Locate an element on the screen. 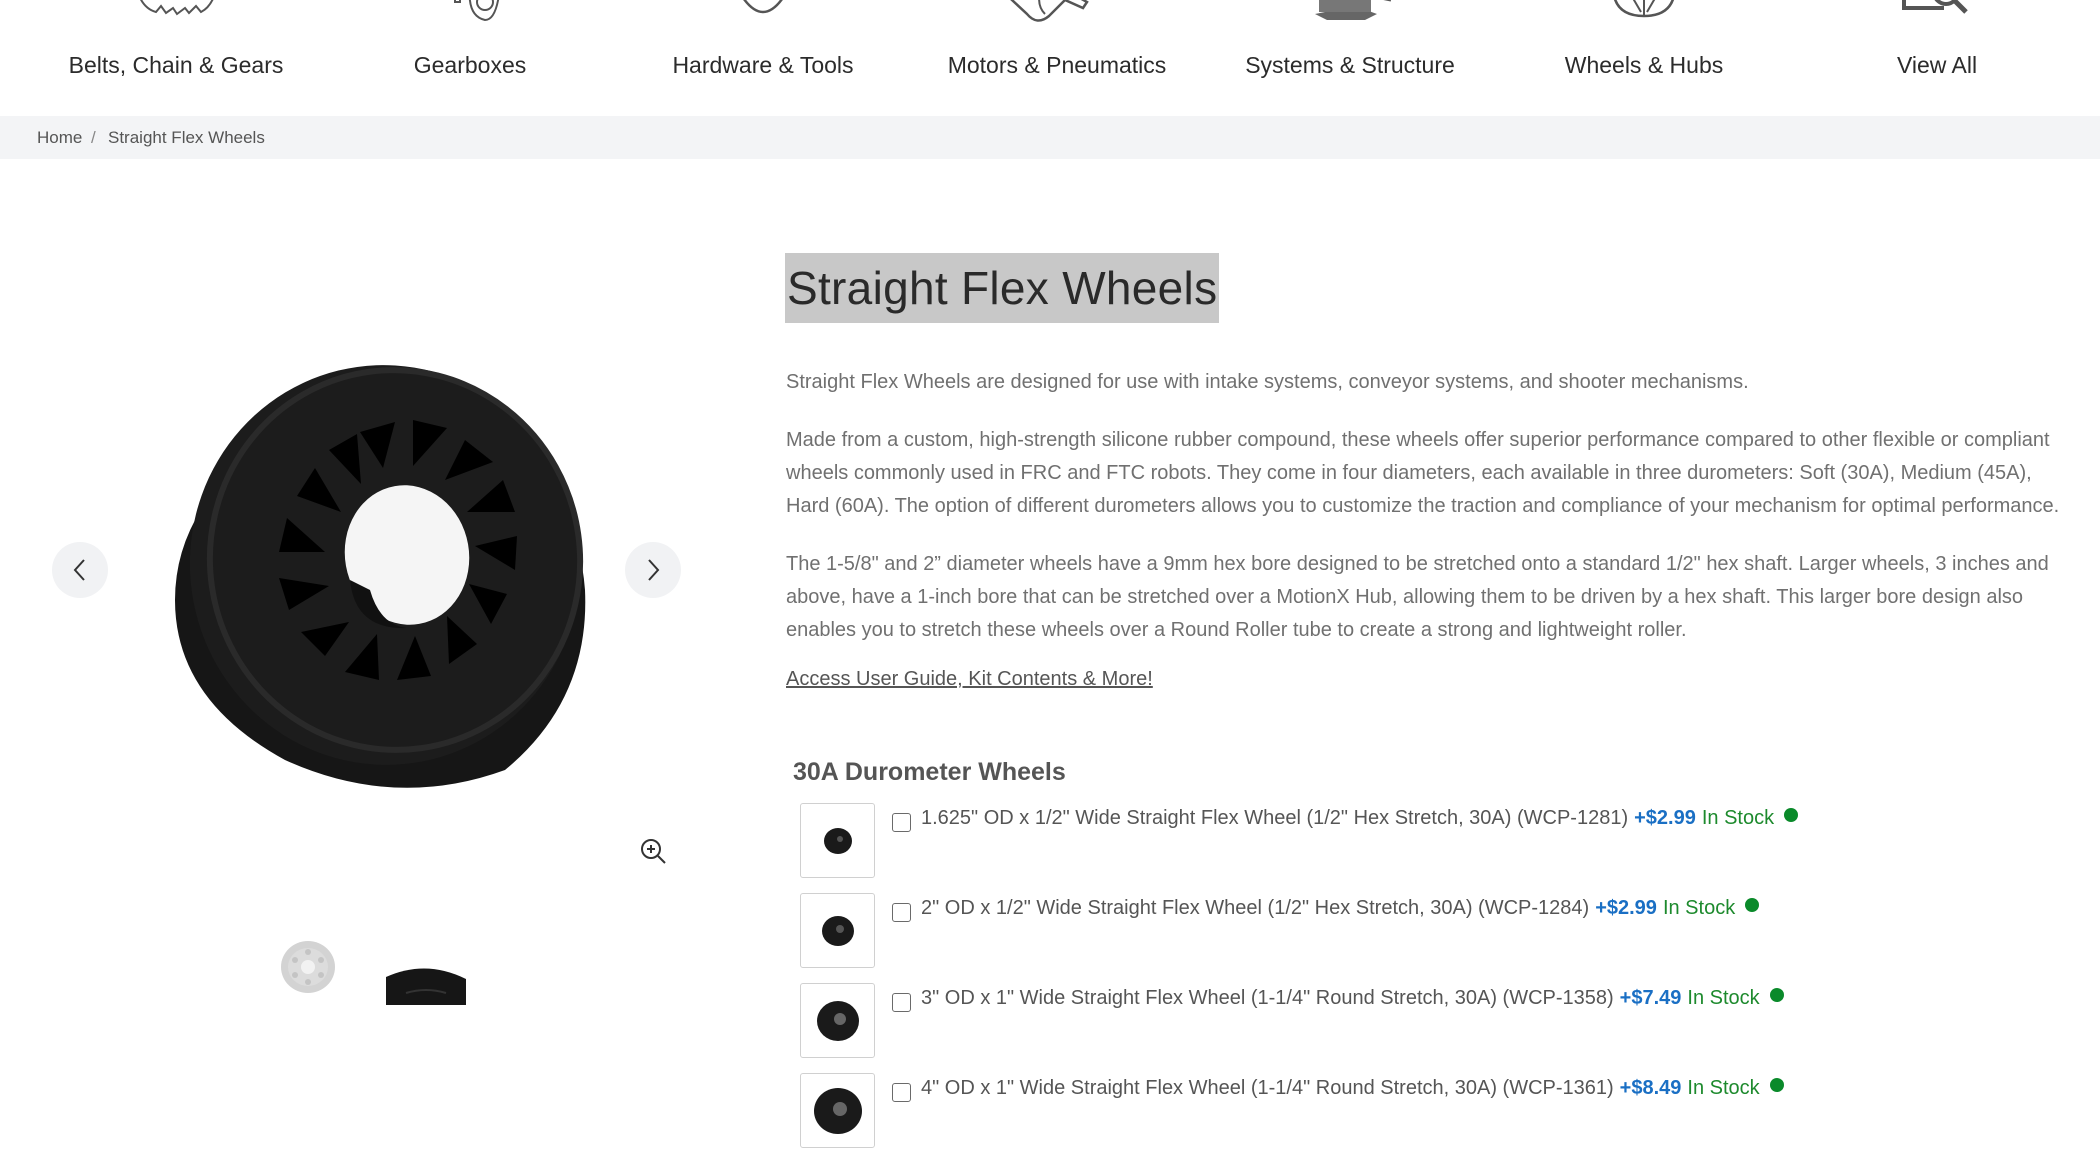  motor-icon is located at coordinates (1049, 11).